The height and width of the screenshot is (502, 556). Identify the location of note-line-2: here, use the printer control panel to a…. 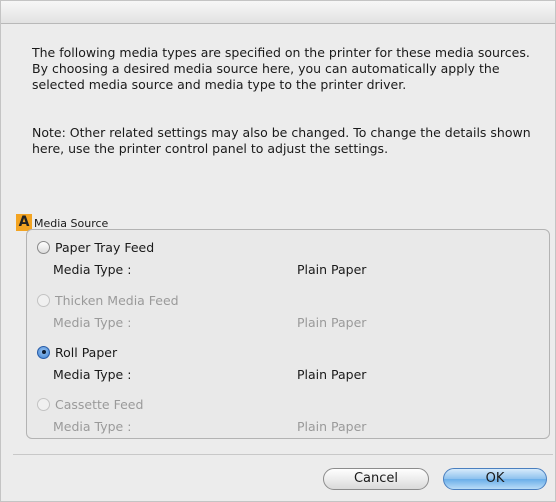
(210, 148).